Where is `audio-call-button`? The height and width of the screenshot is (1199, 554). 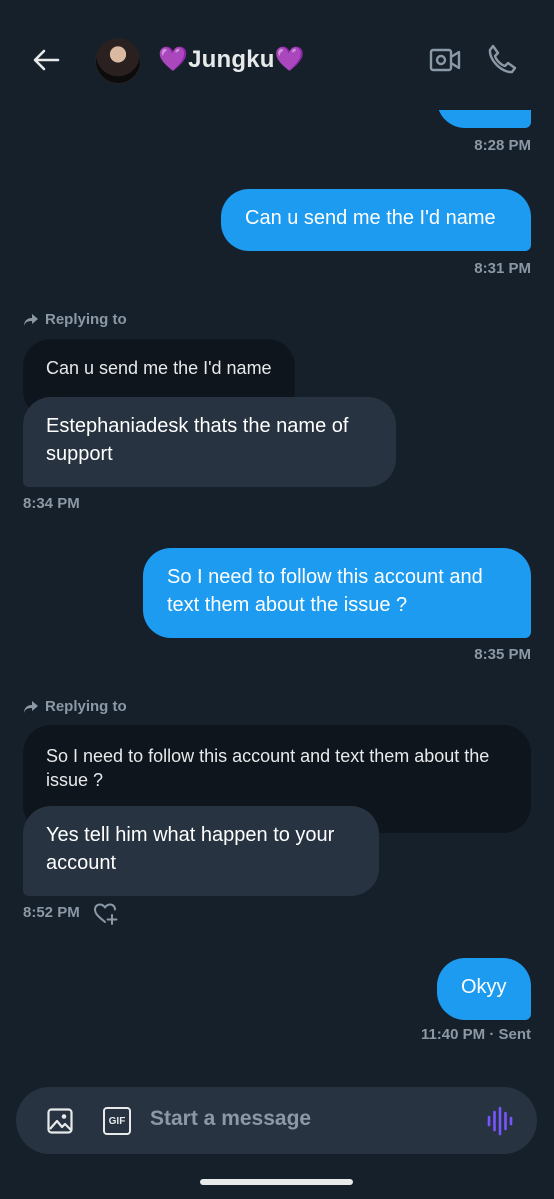
audio-call-button is located at coordinates (503, 60).